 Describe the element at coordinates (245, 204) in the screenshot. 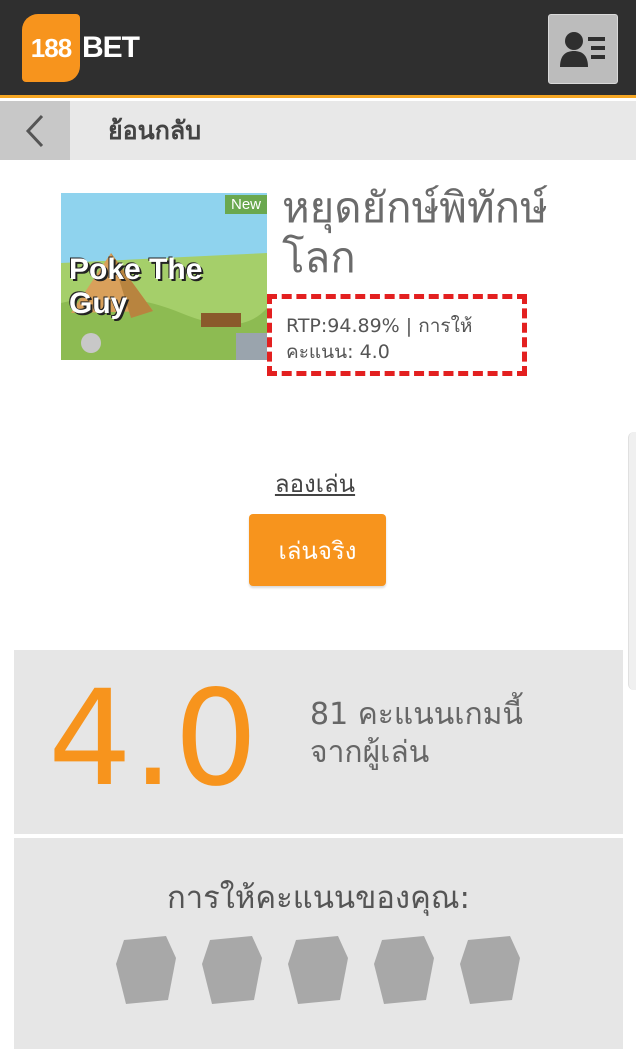

I see `new-badge: New` at that location.